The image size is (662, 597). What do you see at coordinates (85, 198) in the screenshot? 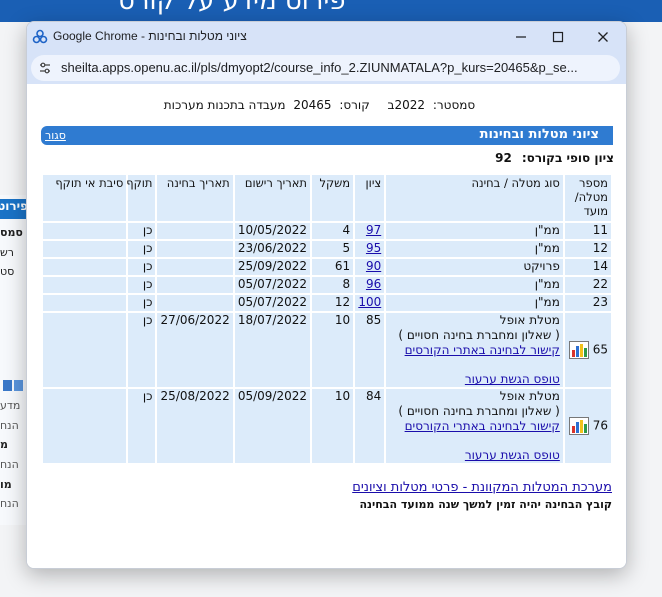
I see `column-header: סיבת אי תוקף` at bounding box center [85, 198].